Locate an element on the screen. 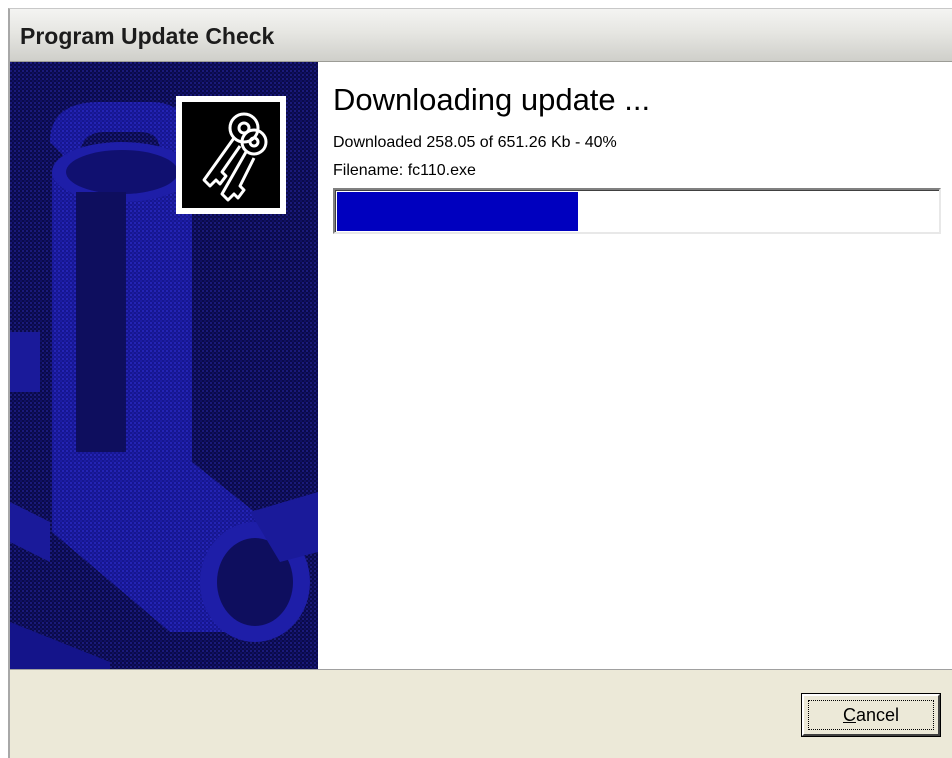 This screenshot has width=952, height=758. progress-fill is located at coordinates (458, 211).